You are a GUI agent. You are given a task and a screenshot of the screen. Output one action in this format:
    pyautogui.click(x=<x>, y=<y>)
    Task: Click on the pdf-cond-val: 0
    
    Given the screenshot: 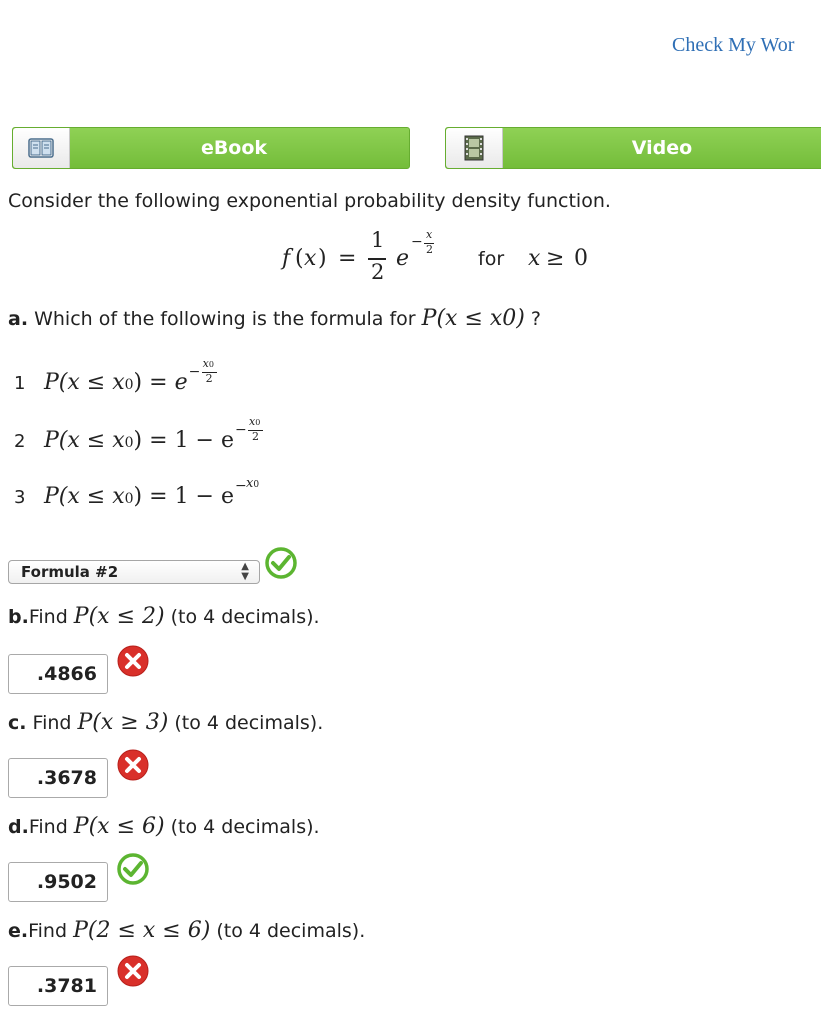 What is the action you would take?
    pyautogui.click(x=581, y=258)
    